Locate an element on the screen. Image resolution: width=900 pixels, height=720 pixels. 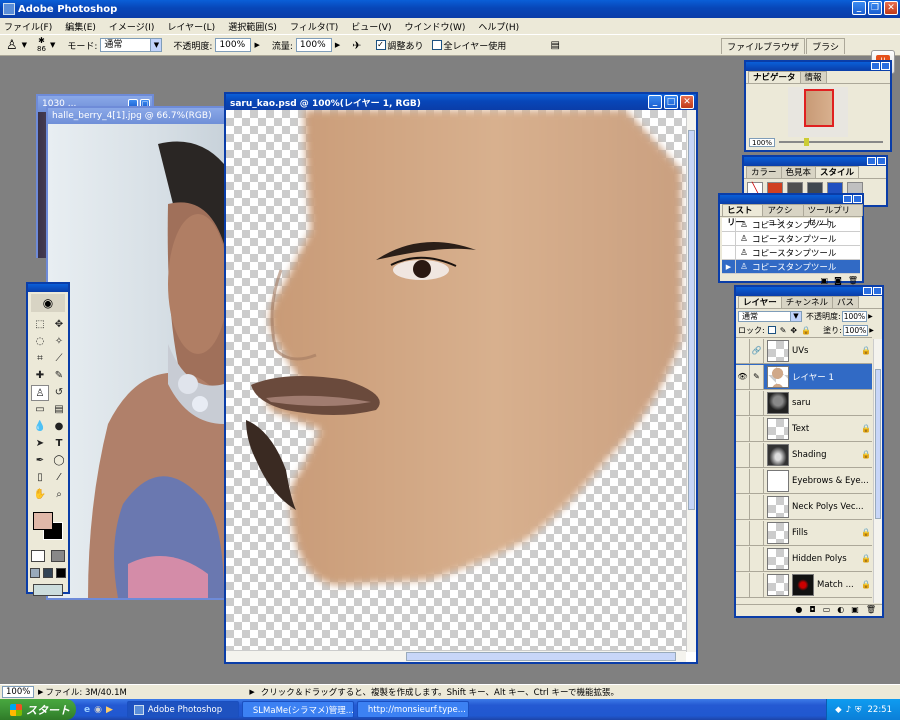
layers-scroll-thumb is located at coordinates (878, 444).